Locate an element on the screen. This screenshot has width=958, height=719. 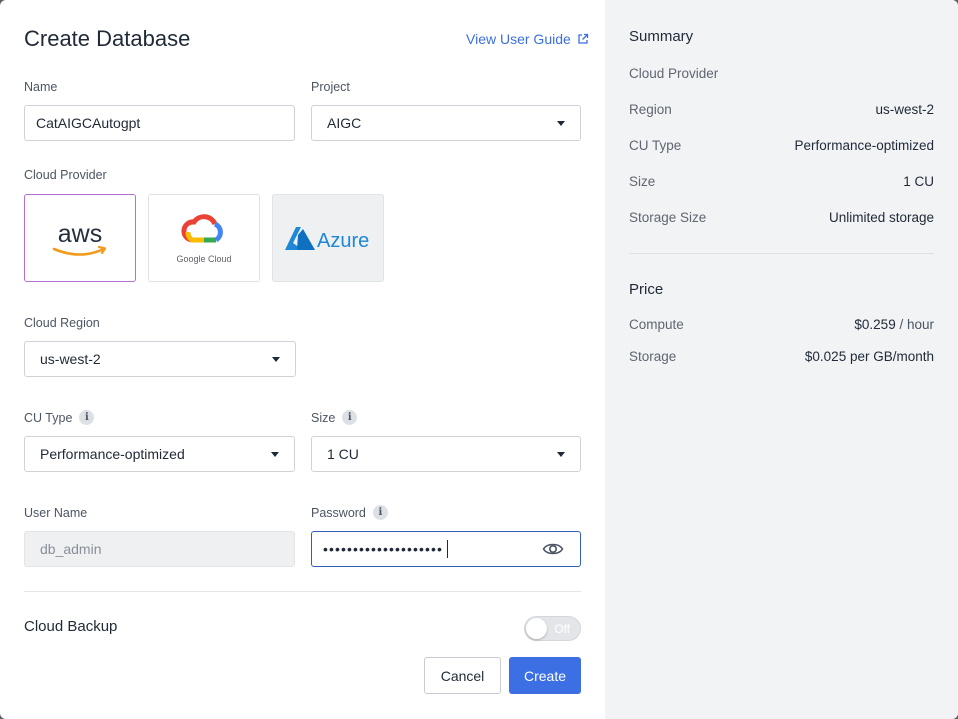
dialog-title: Create Database is located at coordinates (107, 38).